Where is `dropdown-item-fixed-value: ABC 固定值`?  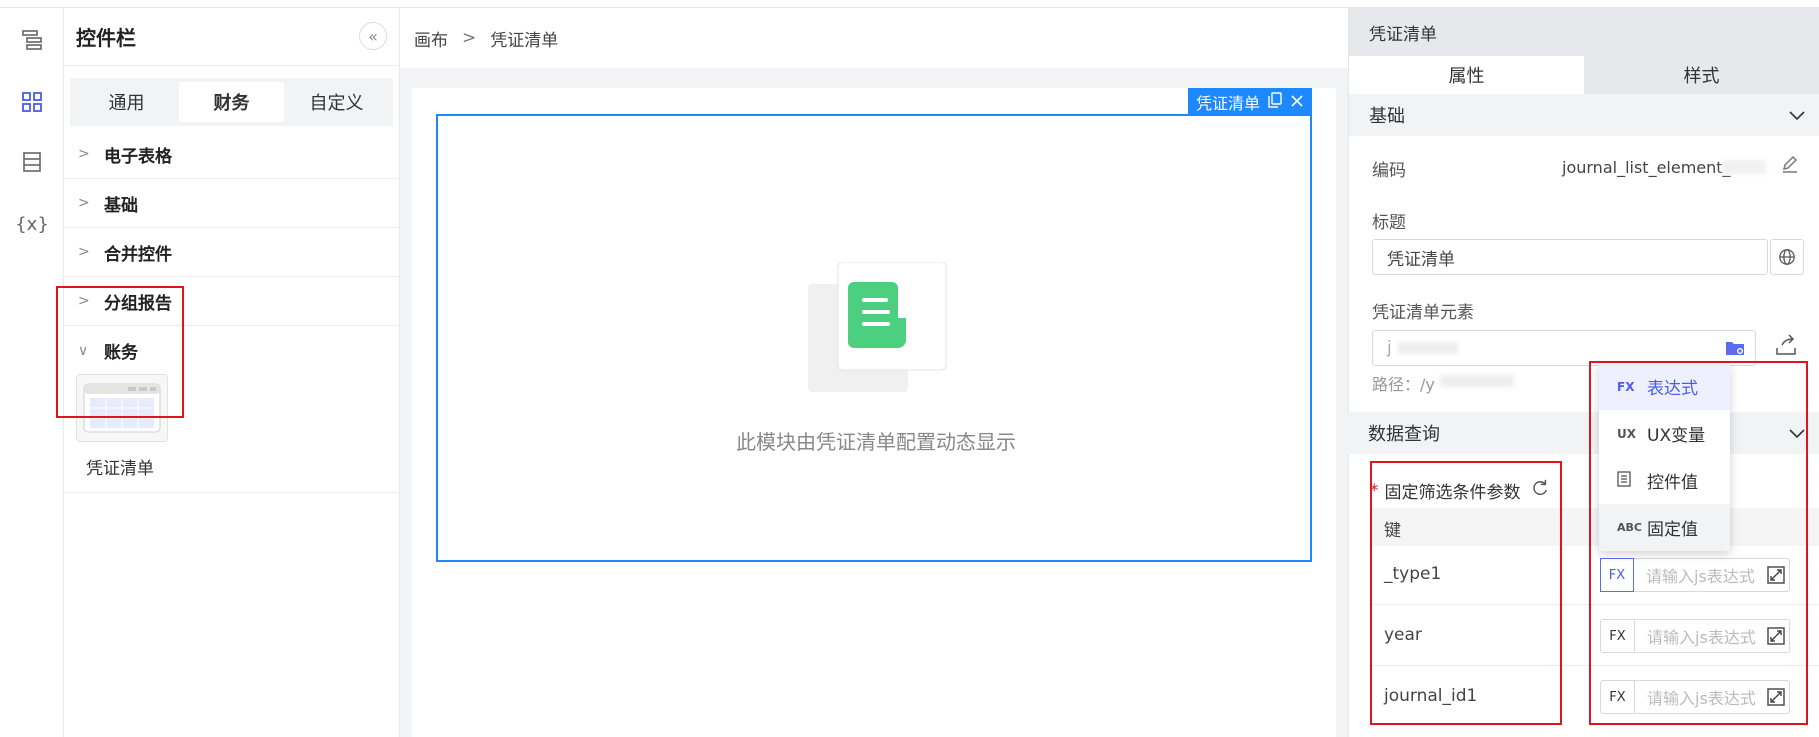 dropdown-item-fixed-value: ABC 固定值 is located at coordinates (1664, 527).